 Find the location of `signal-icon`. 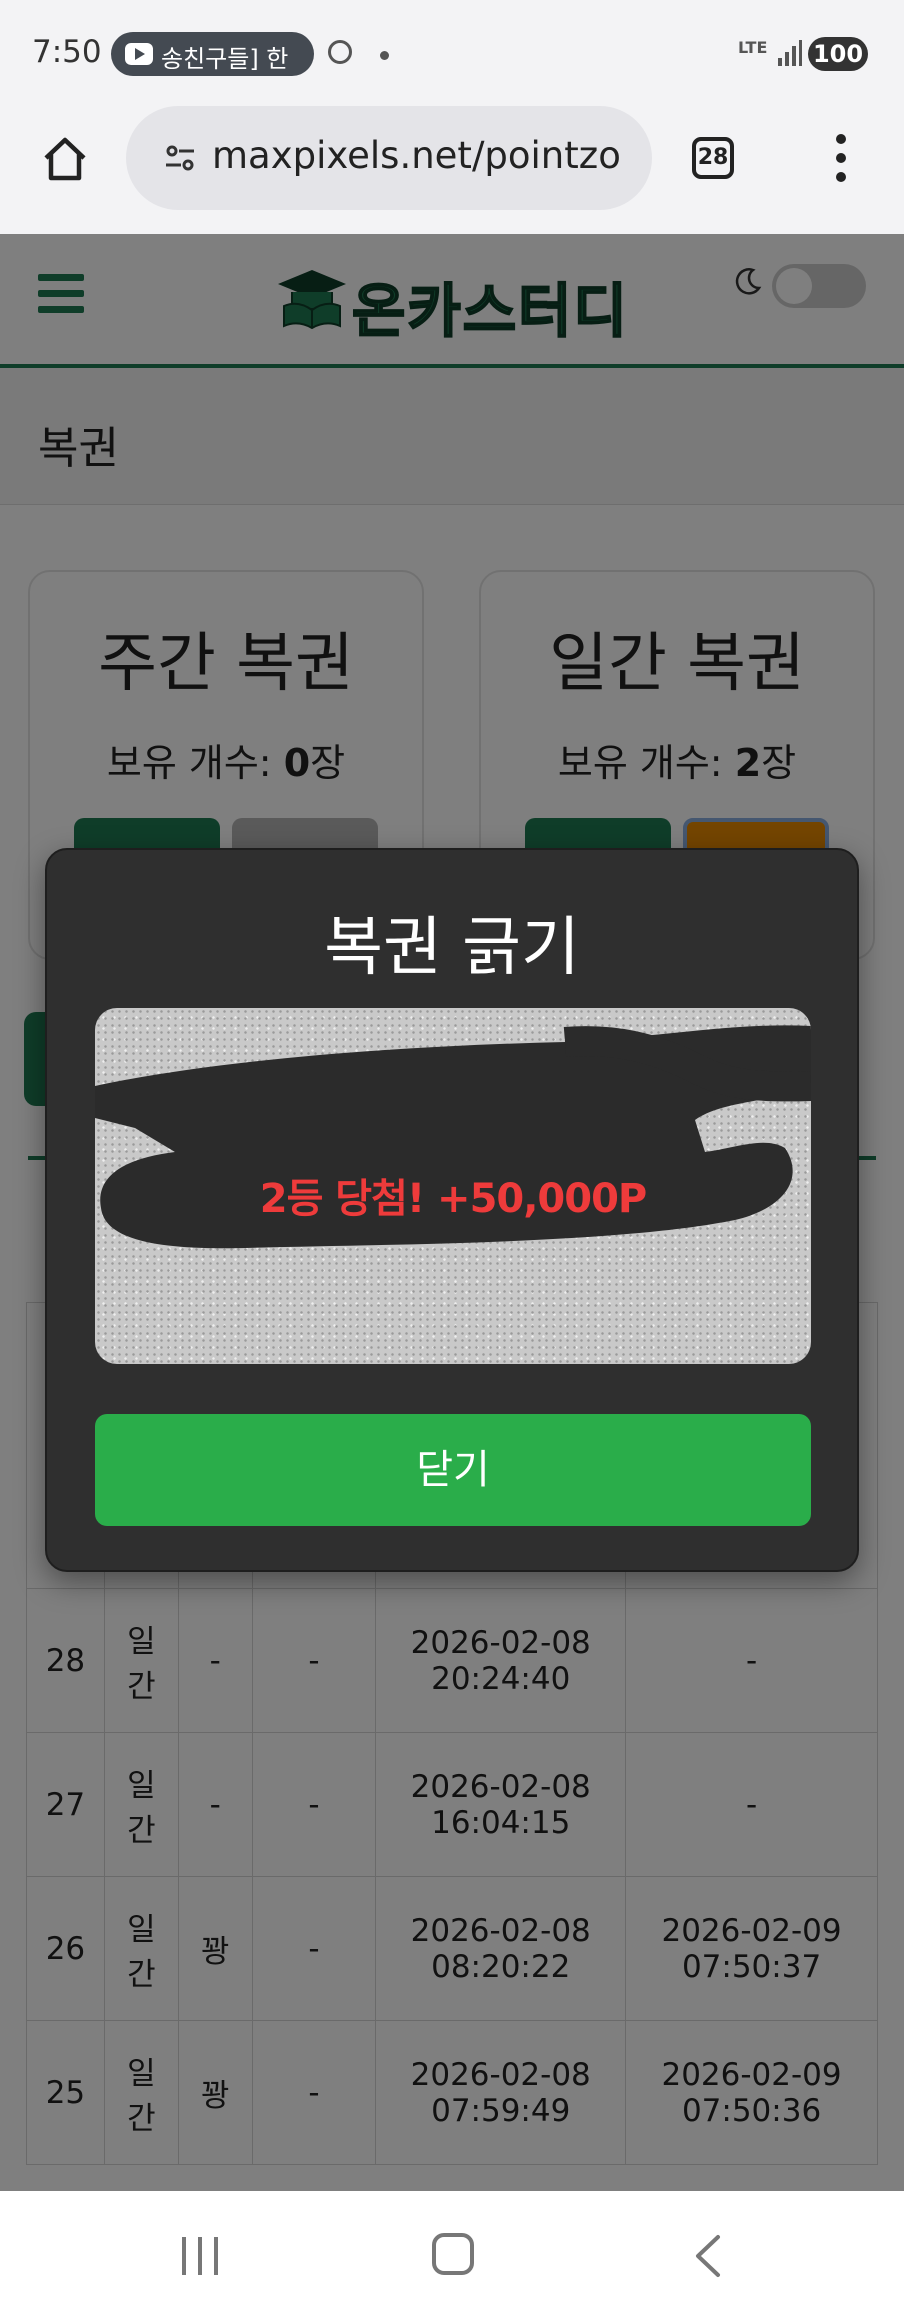

signal-icon is located at coordinates (790, 53).